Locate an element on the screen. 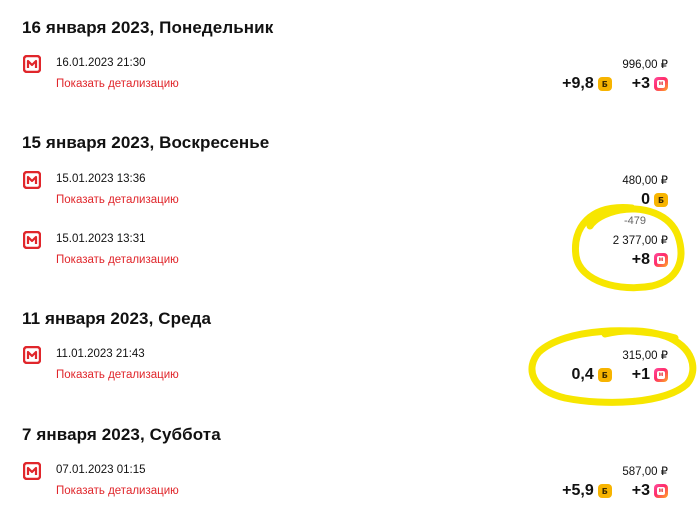 The image size is (700, 506). bonus-row: 0 Б is located at coordinates (654, 200).